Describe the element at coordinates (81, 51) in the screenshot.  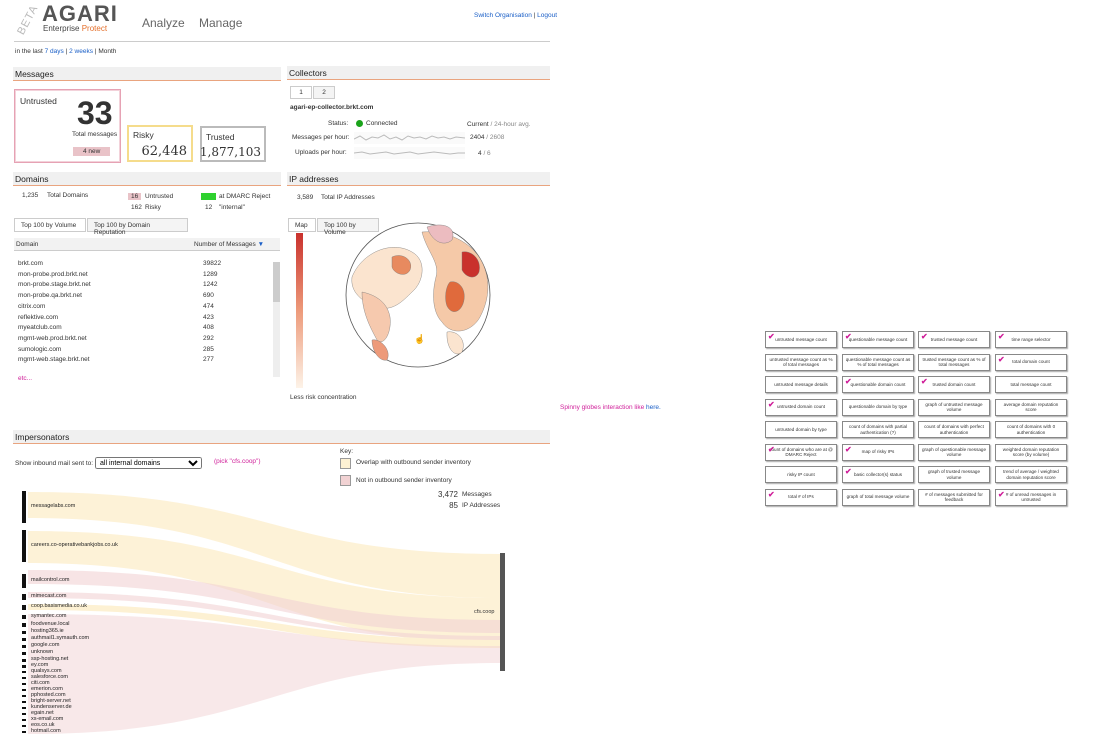
I see `time-range-2weeks: 2 weeks` at that location.